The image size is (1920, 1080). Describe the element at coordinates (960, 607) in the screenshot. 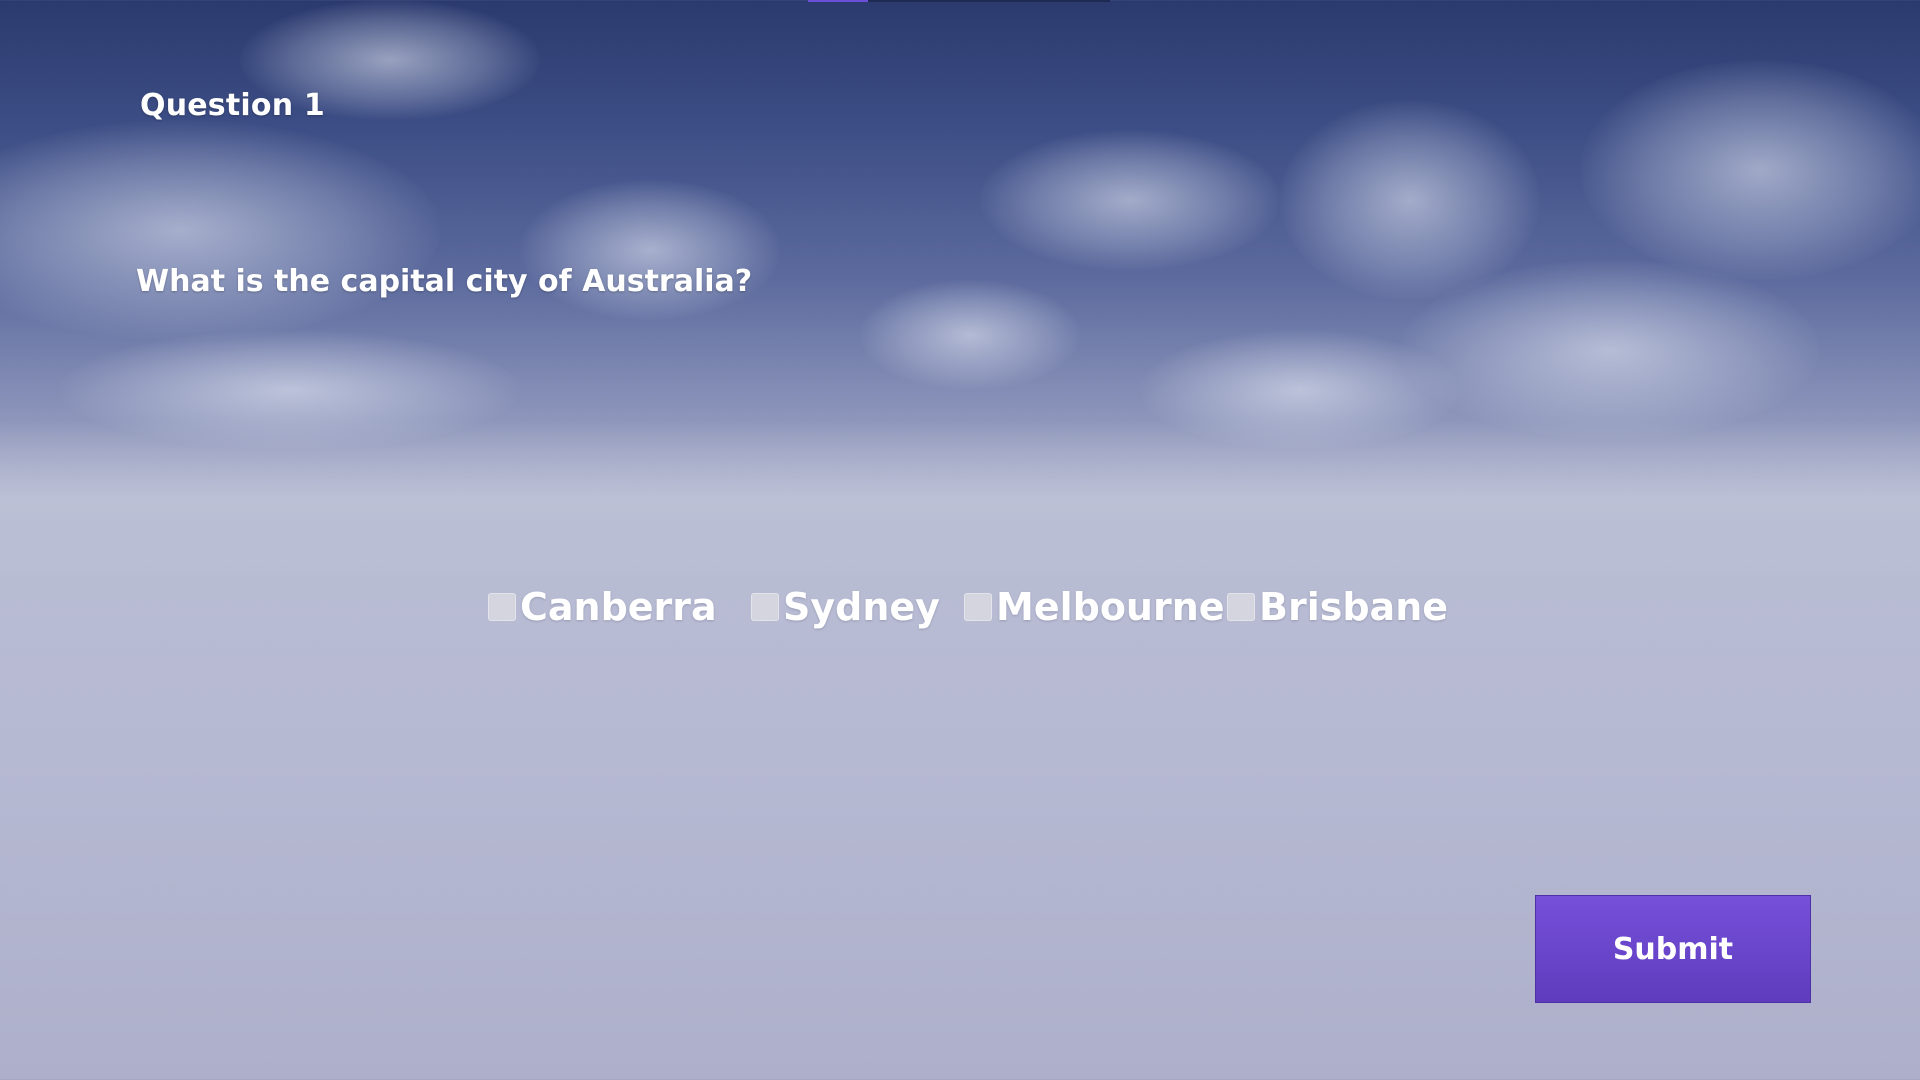

I see `answer-options: Canberra Sydney Melbourne Brisbane` at that location.